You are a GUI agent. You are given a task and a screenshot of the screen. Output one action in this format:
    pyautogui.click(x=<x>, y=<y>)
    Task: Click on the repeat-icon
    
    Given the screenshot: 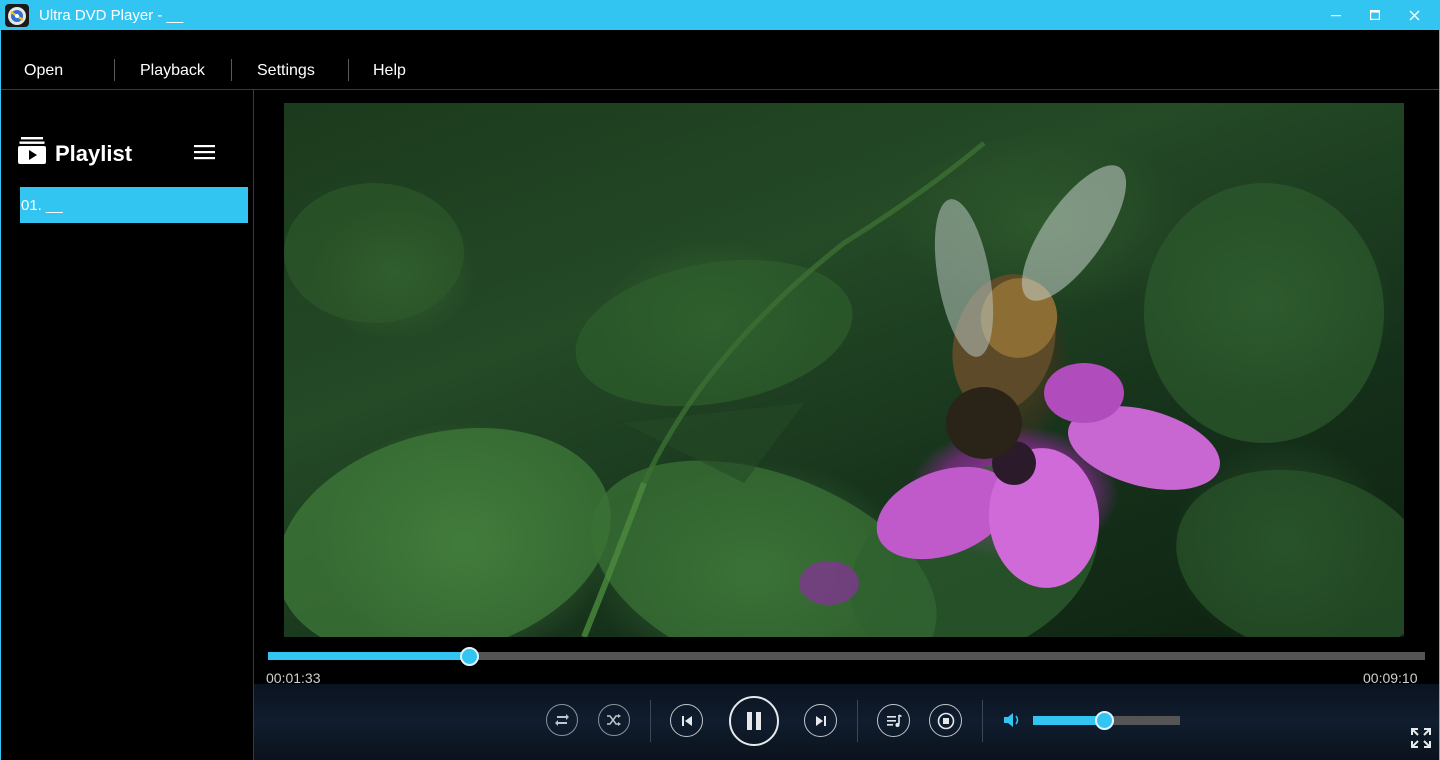 What is the action you would take?
    pyautogui.click(x=562, y=720)
    